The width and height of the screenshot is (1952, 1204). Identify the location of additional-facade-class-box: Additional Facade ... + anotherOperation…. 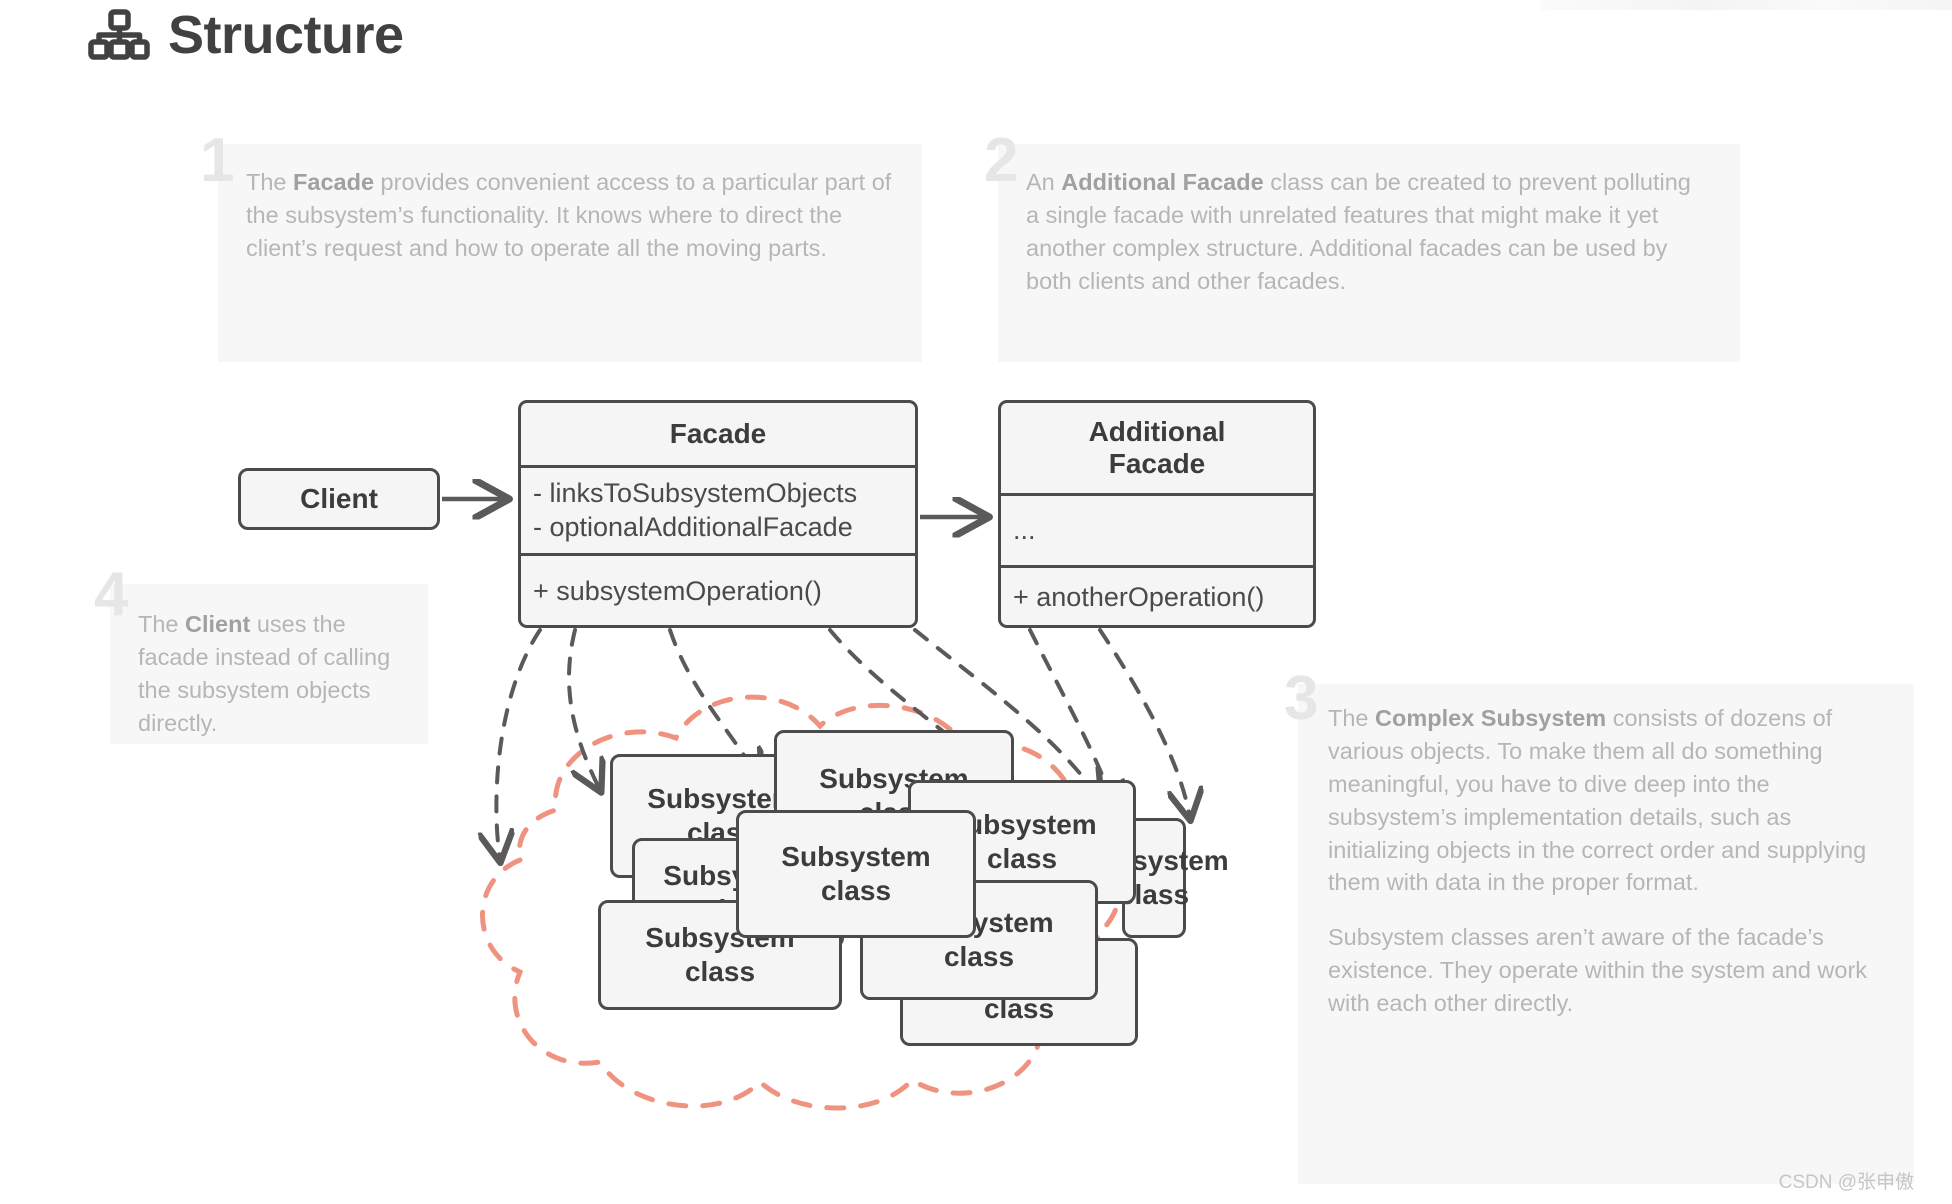
(1157, 514).